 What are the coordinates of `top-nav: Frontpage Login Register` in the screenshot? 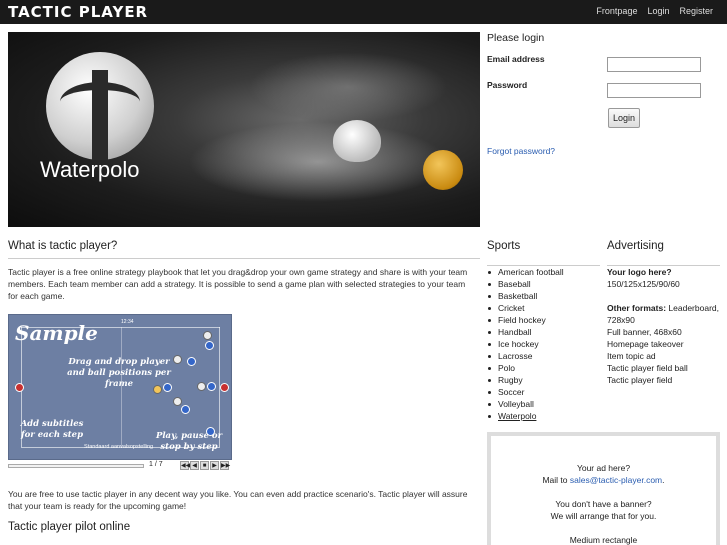 It's located at (654, 11).